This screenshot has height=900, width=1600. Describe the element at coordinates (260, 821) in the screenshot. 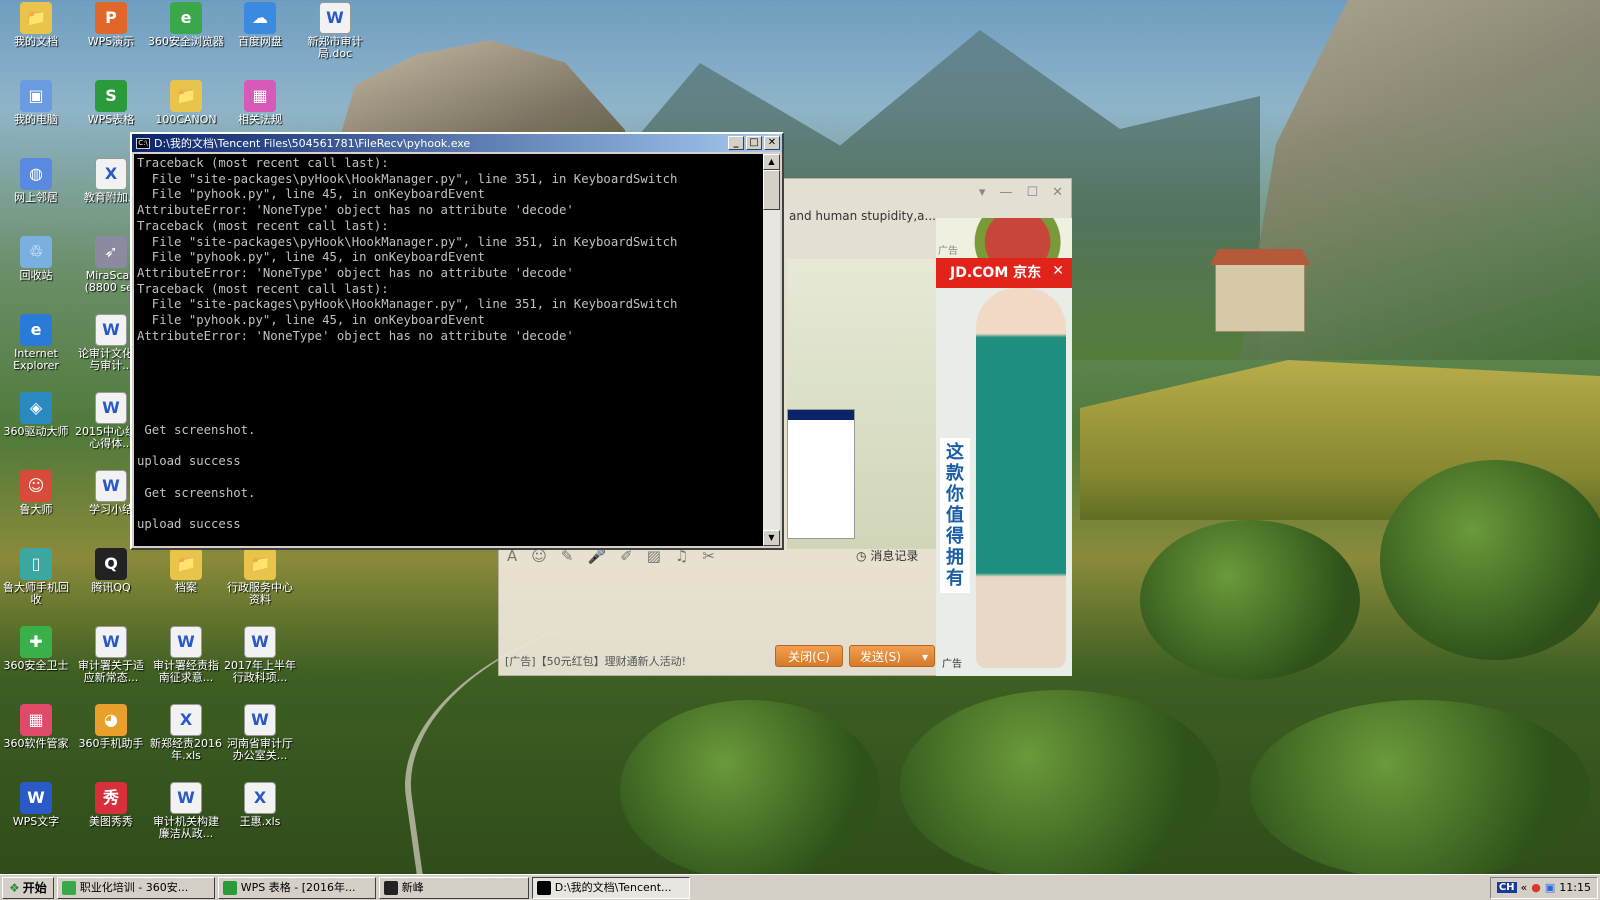

I see `desktop-icon-label: 王惠.xls` at that location.